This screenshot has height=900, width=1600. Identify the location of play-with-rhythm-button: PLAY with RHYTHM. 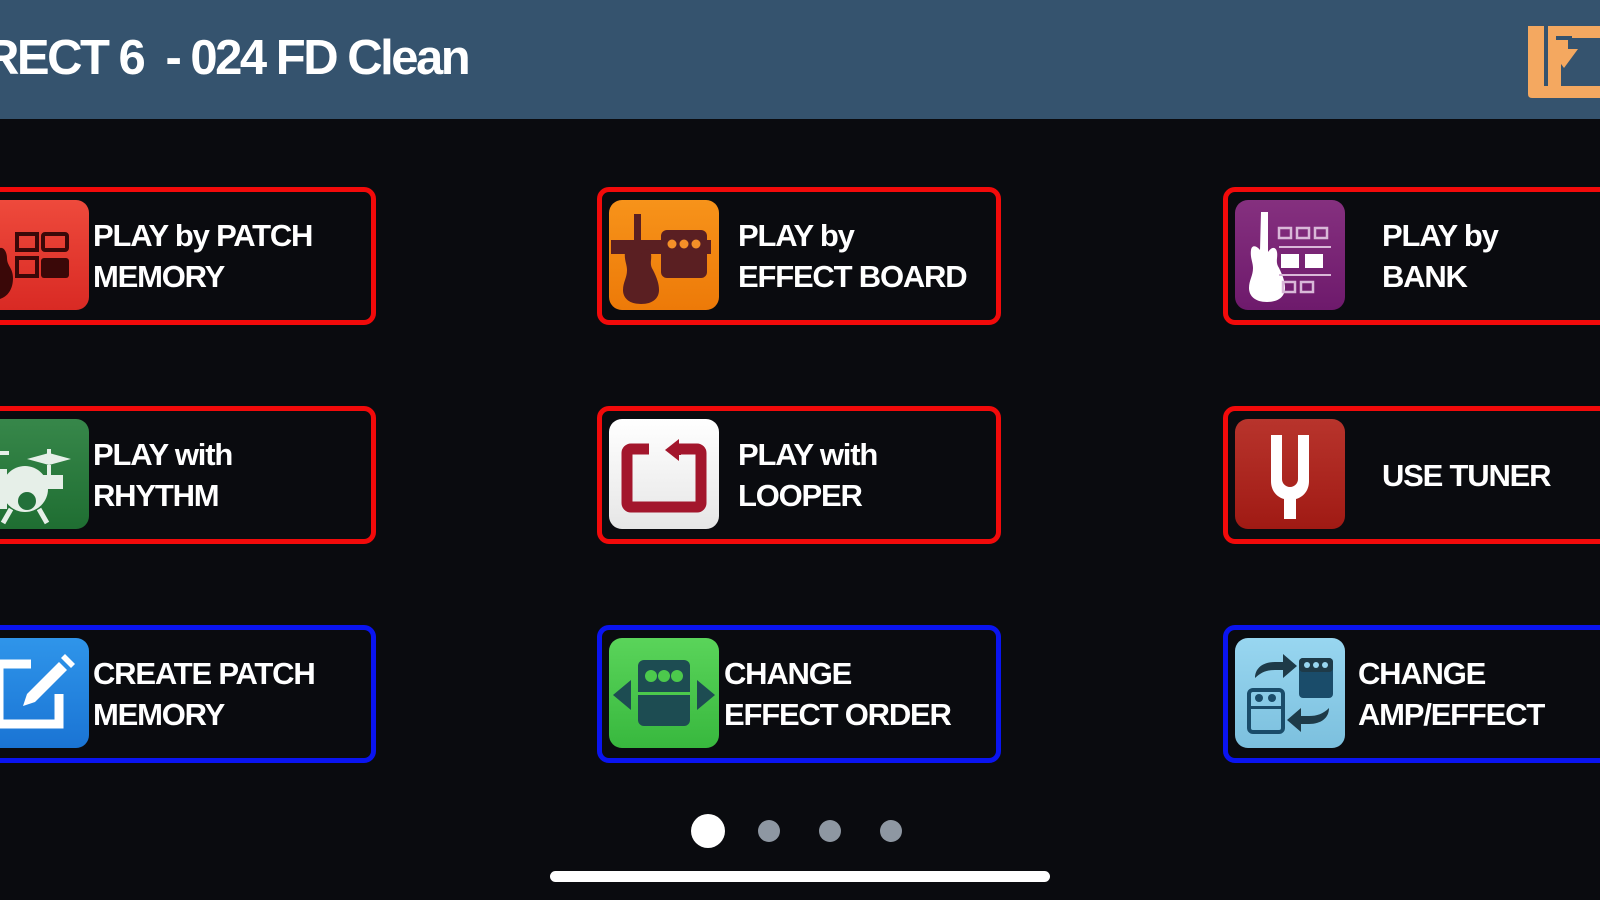
(188, 475).